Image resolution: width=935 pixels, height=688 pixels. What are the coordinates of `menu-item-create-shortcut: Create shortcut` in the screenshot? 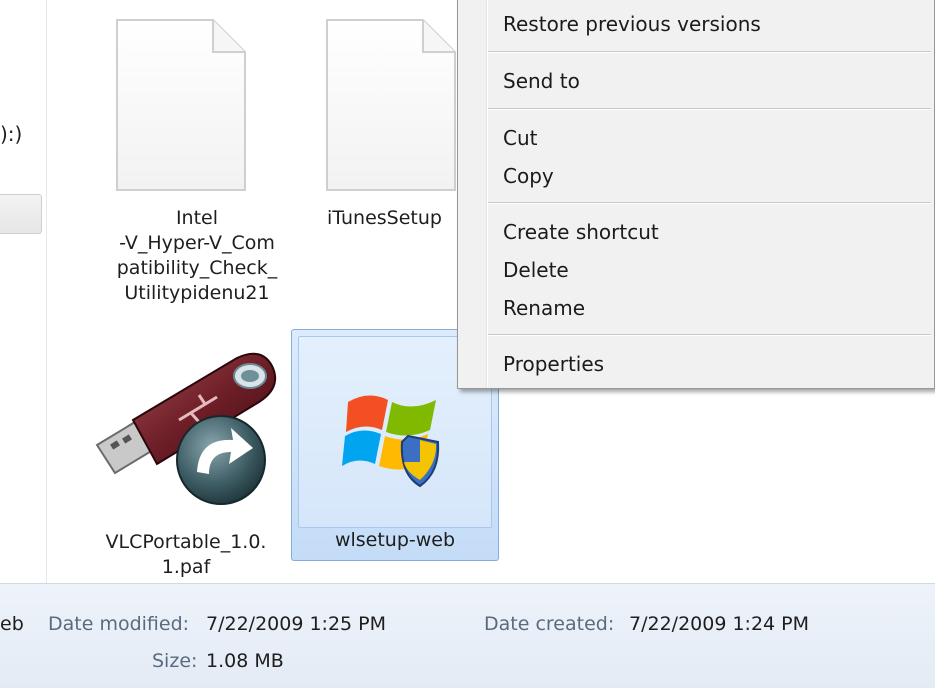 It's located at (581, 232).